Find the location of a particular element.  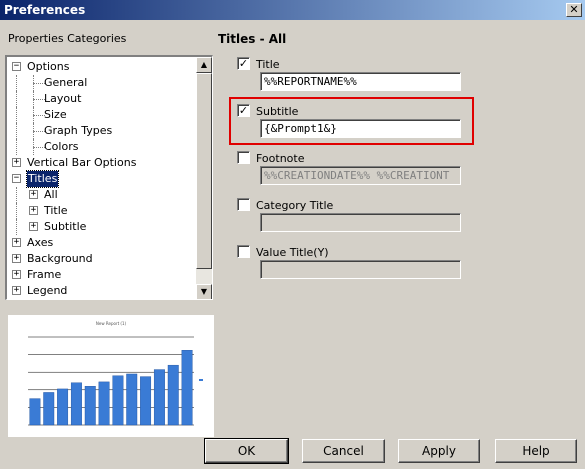

help-button: Help is located at coordinates (536, 451).